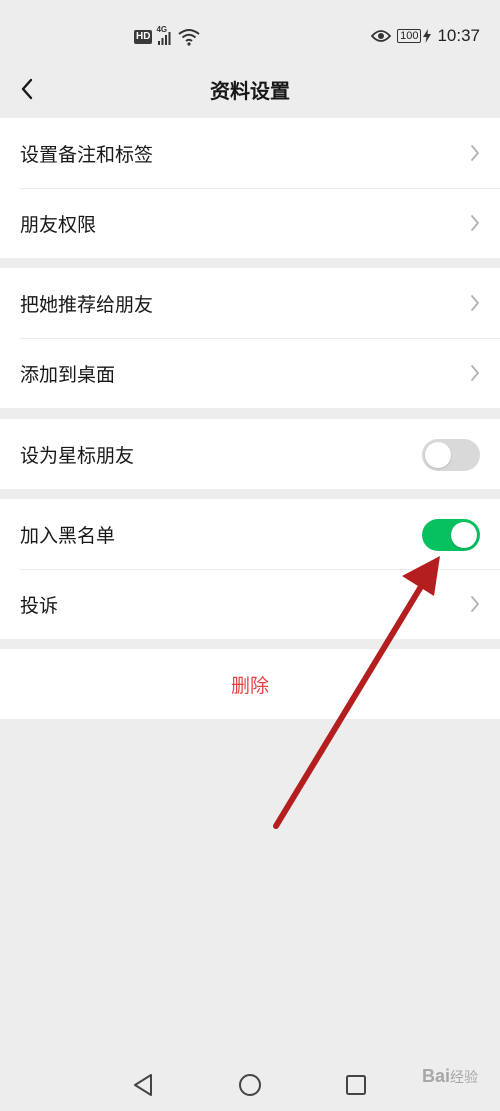 The image size is (500, 1111). I want to click on row-star-friend: 设为星标朋友, so click(250, 454).